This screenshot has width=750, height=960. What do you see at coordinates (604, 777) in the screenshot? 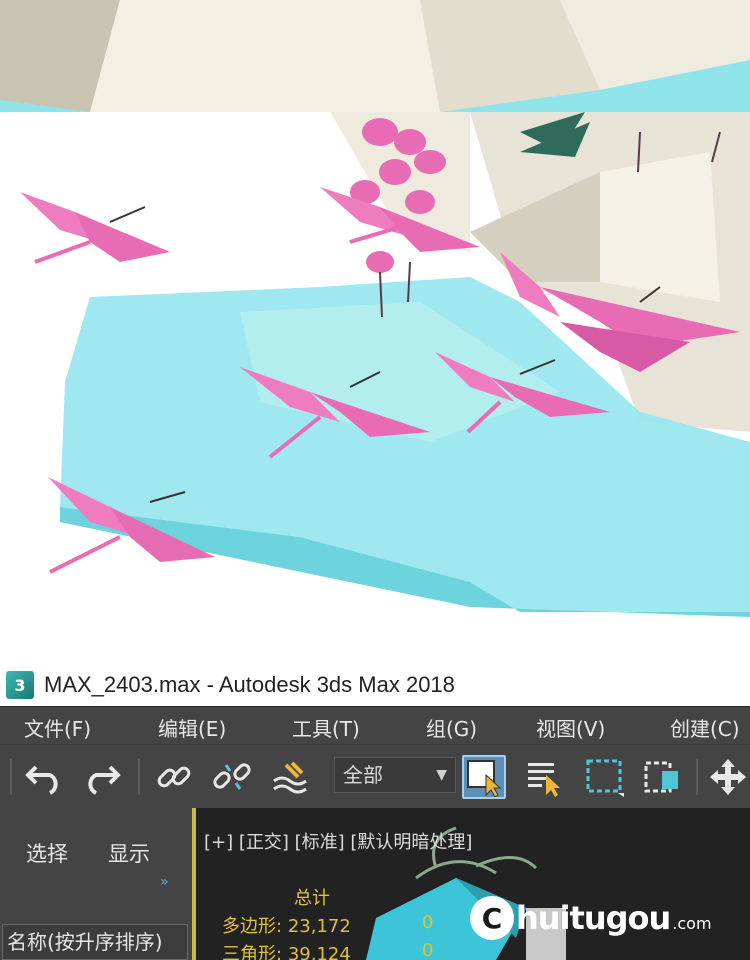
I see `rectangular-selection-icon` at bounding box center [604, 777].